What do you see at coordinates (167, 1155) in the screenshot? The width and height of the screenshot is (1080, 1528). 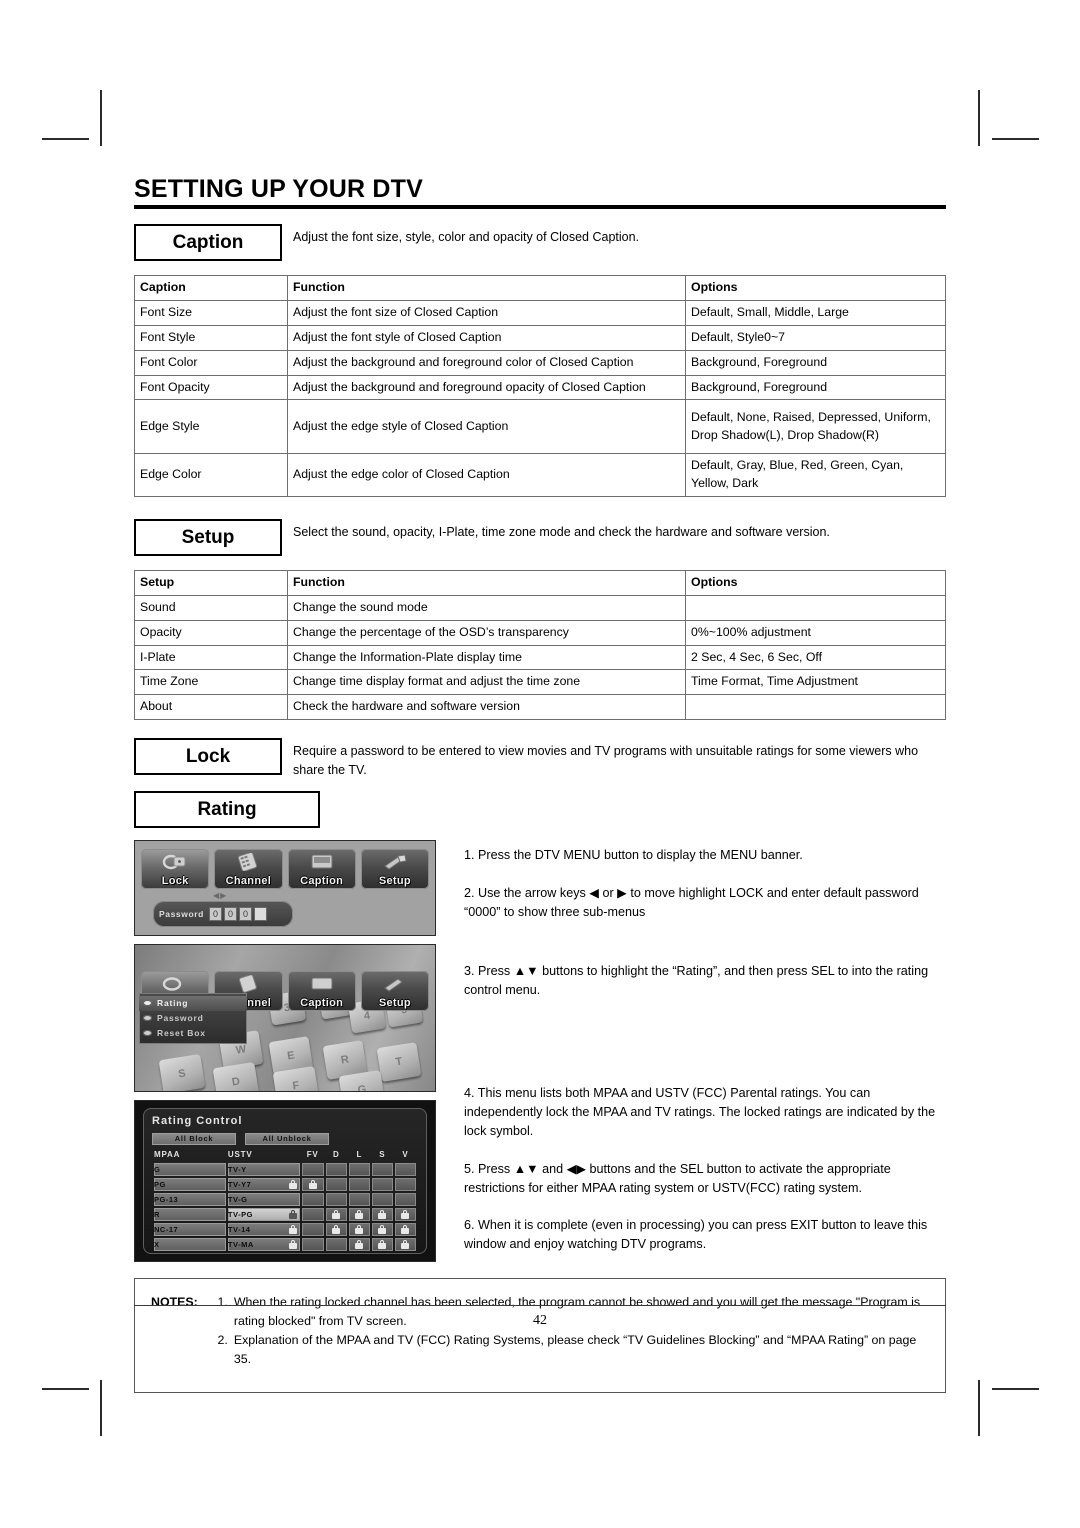 I see `rating-header-mpaa: MPAA` at bounding box center [167, 1155].